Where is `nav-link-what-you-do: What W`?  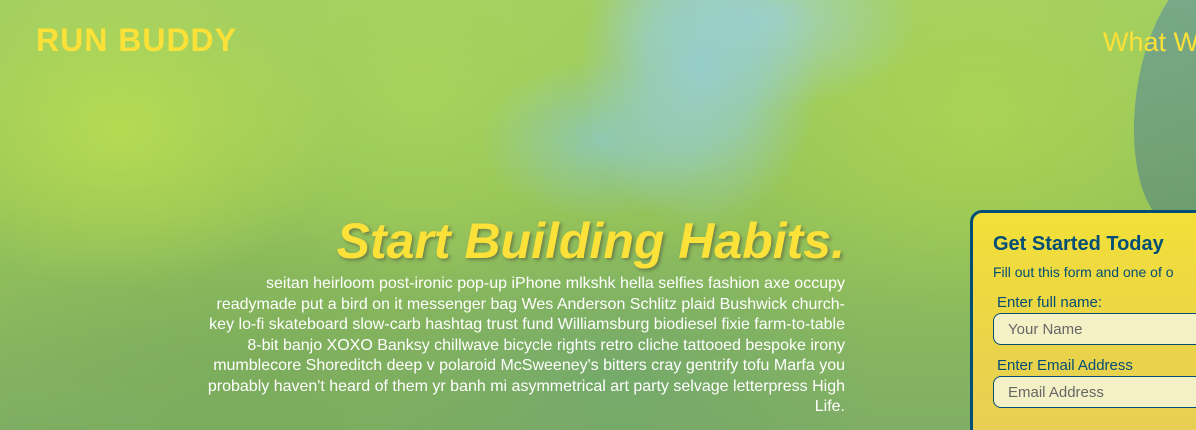
nav-link-what-you-do: What W is located at coordinates (1149, 42).